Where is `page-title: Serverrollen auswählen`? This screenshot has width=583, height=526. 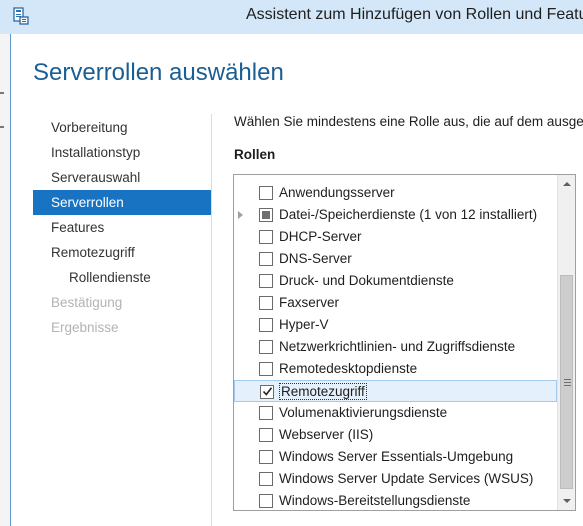 page-title: Serverrollen auswählen is located at coordinates (158, 72).